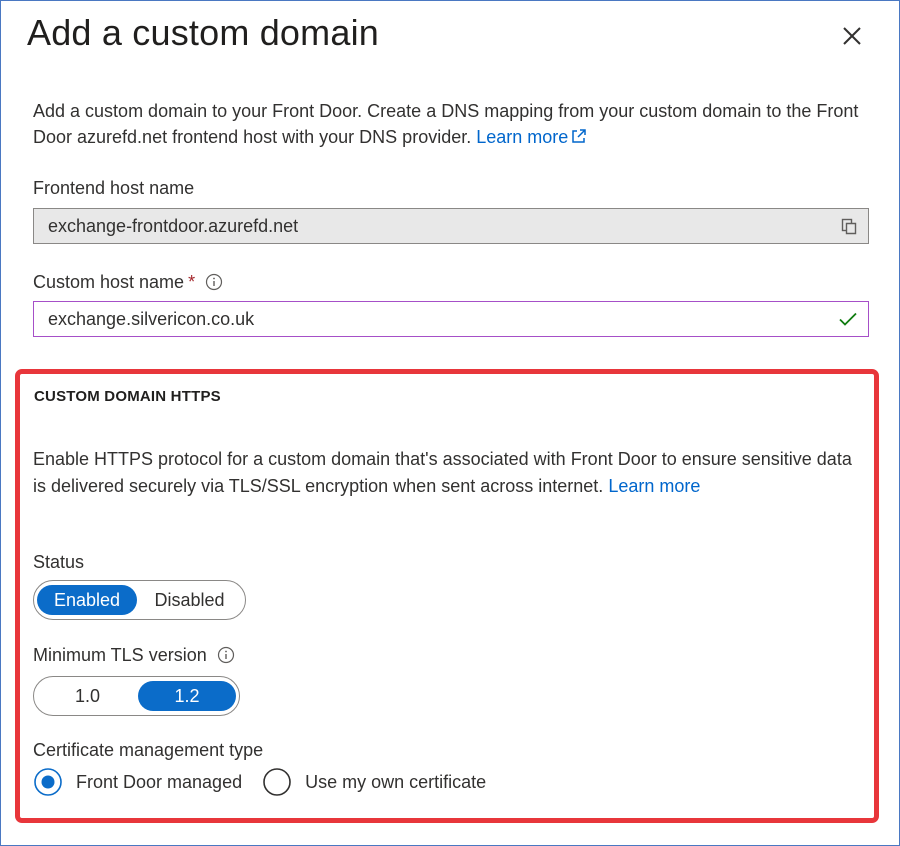 The width and height of the screenshot is (900, 846). I want to click on dialog-title: Add a custom domain, so click(203, 32).